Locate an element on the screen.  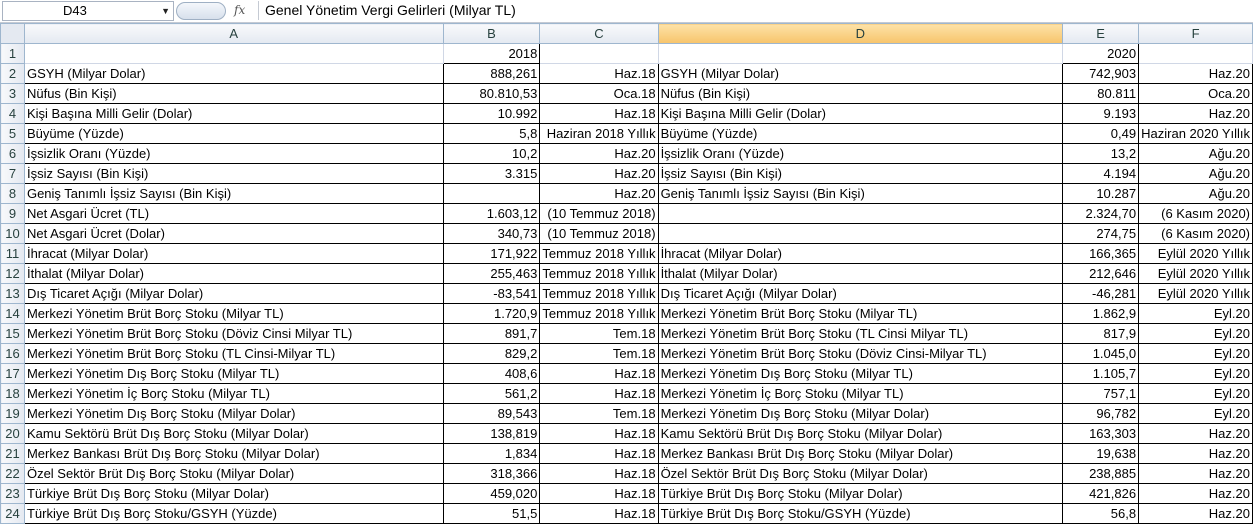
cell-a6: İşsizlik Oranı (Yüzde) is located at coordinates (233, 153).